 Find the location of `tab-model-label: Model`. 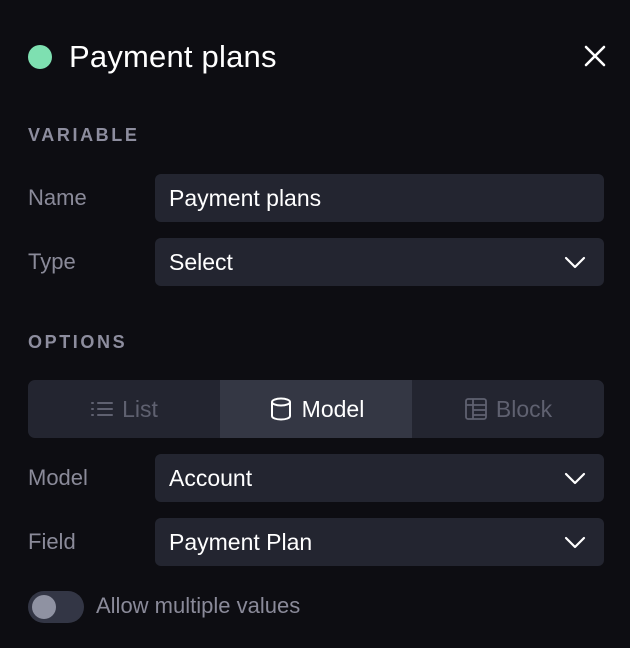

tab-model-label: Model is located at coordinates (333, 408).